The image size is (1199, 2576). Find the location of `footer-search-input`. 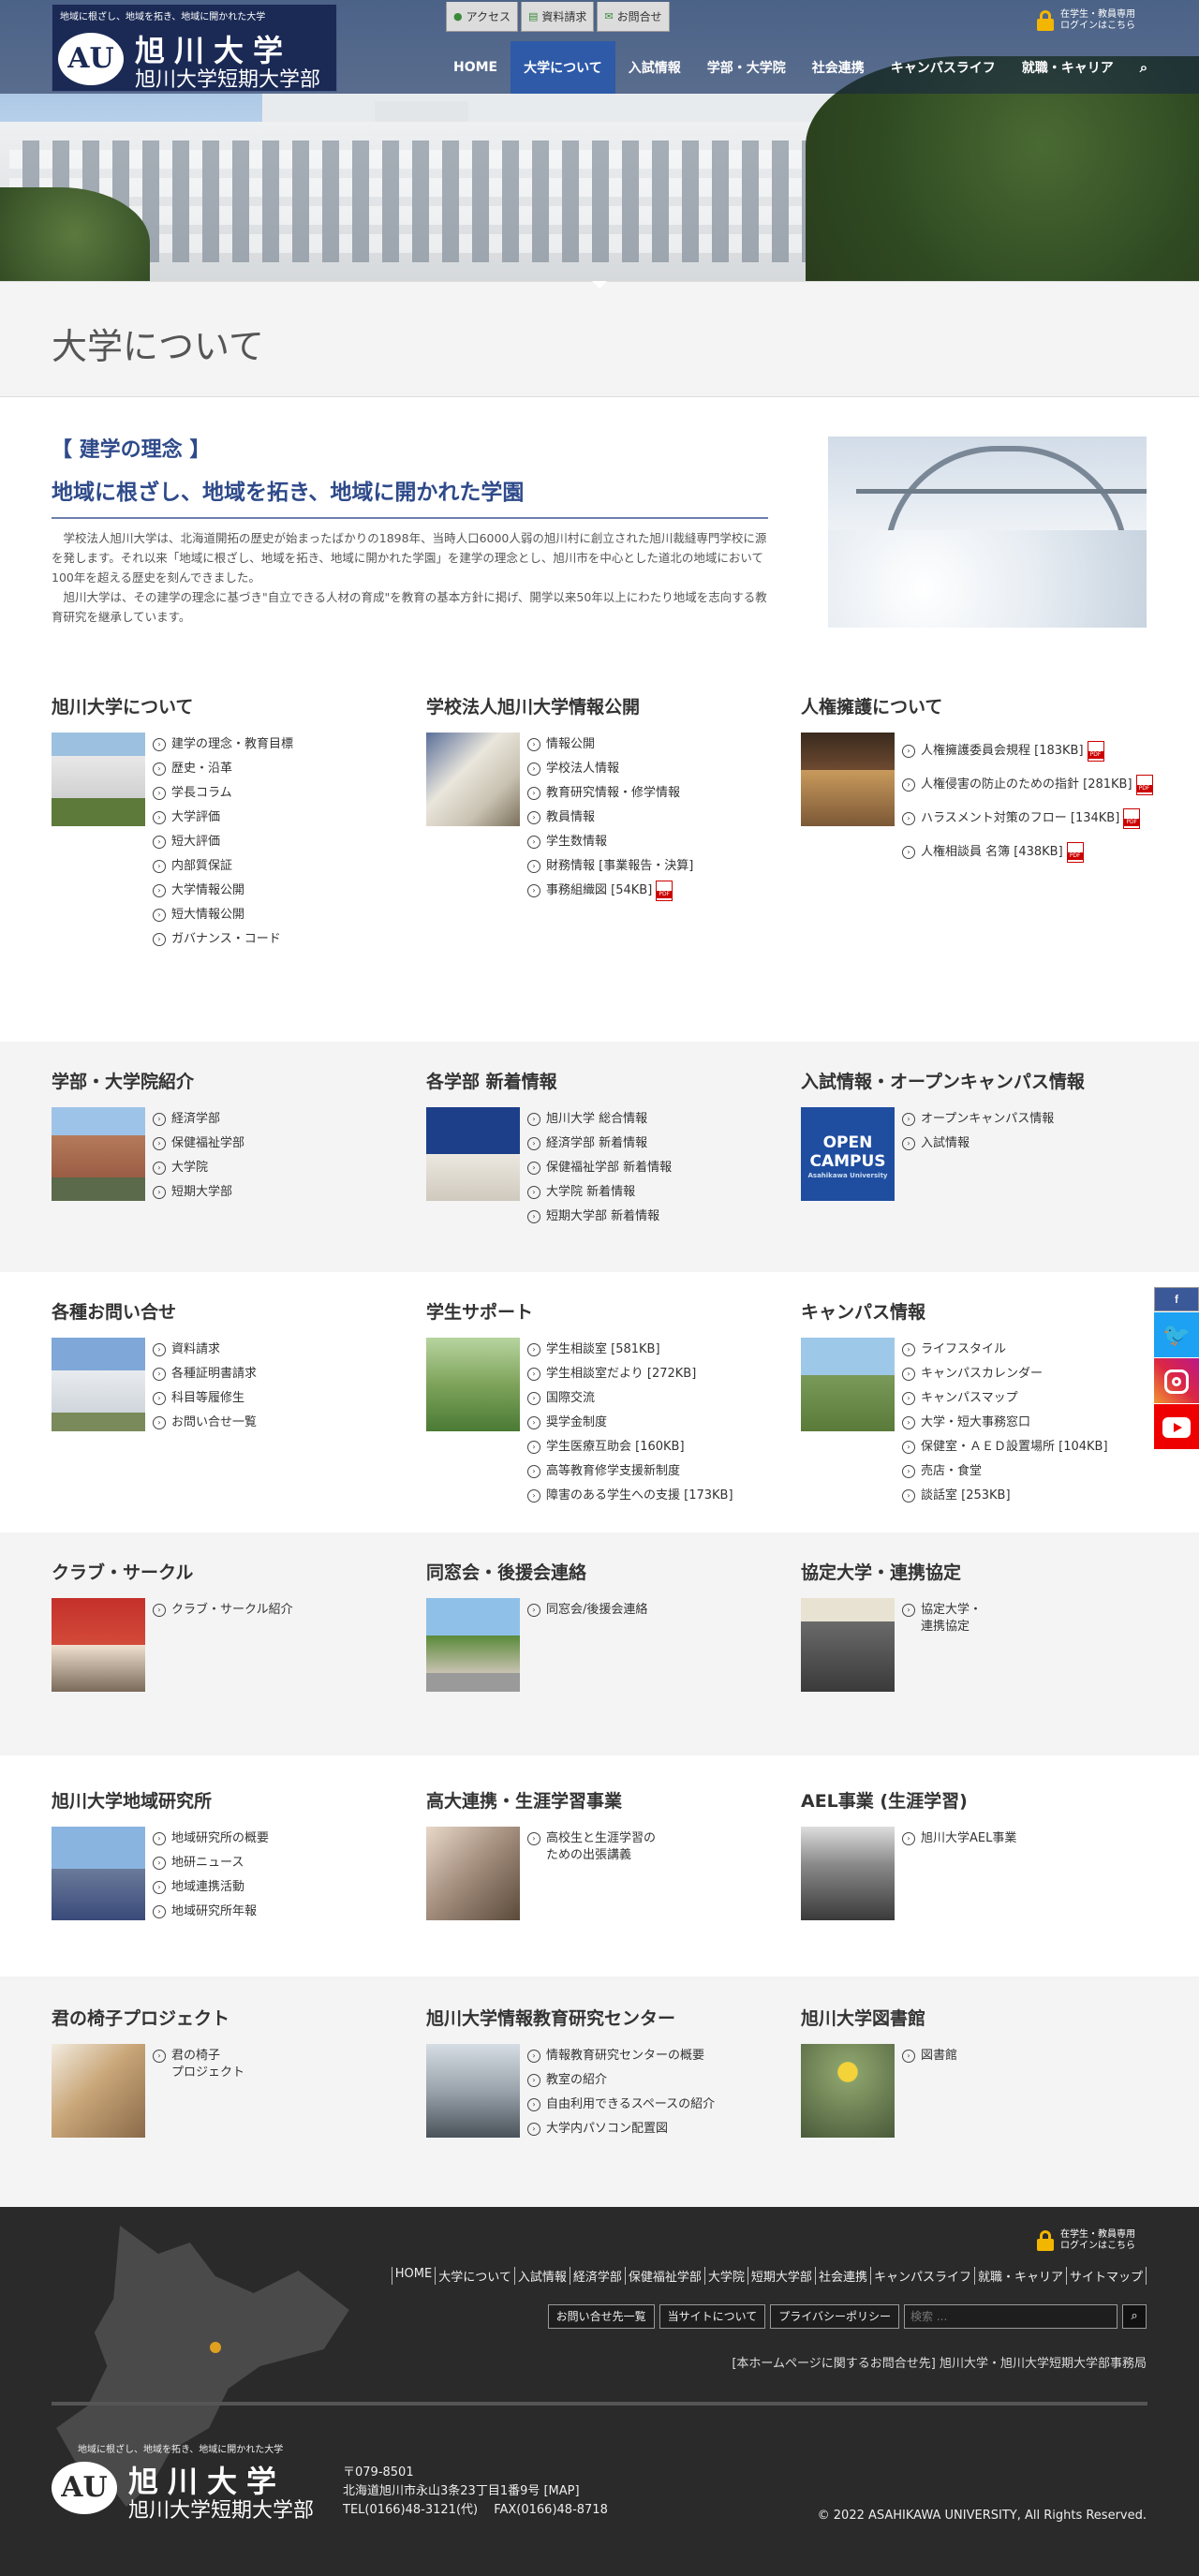

footer-search-input is located at coordinates (1011, 2316).